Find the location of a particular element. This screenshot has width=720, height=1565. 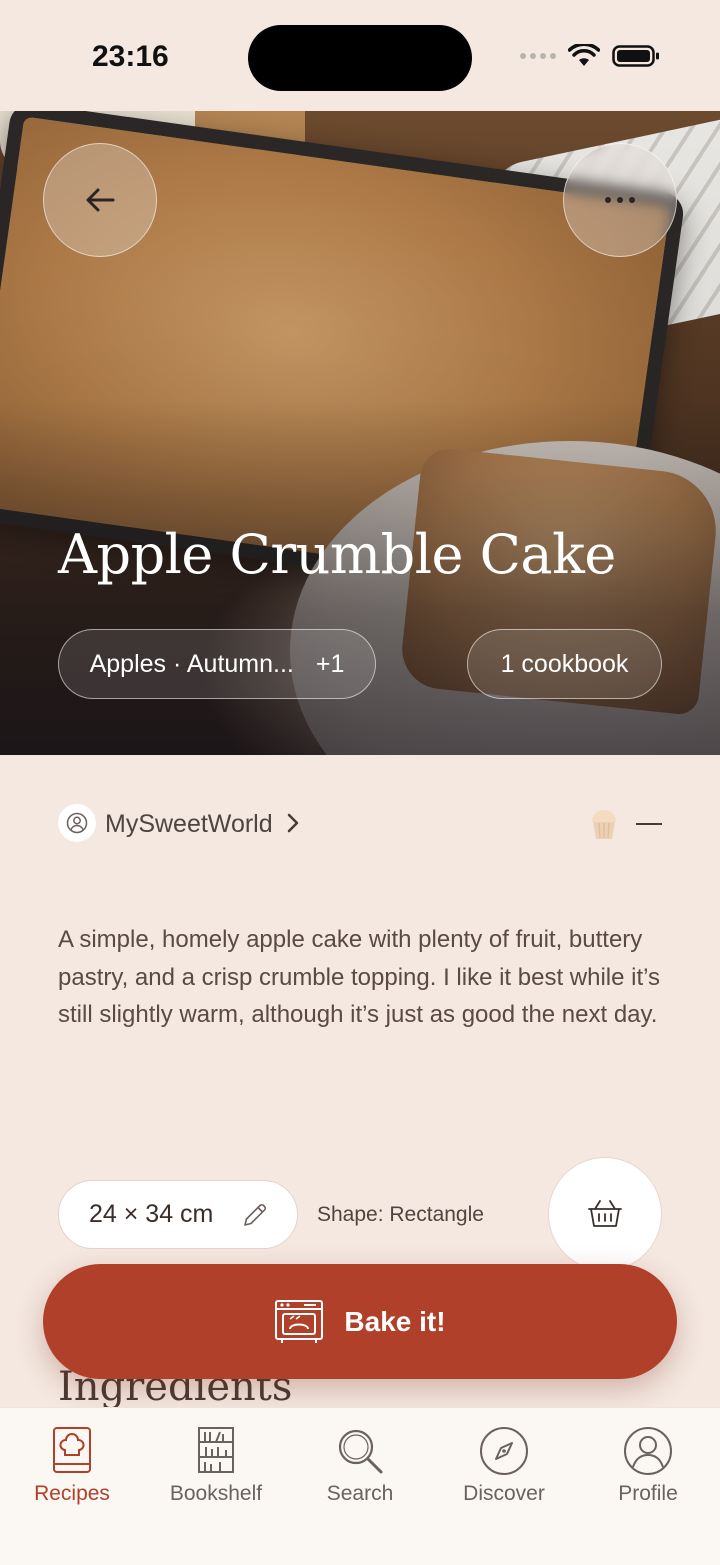

wifi-icon is located at coordinates (584, 55).